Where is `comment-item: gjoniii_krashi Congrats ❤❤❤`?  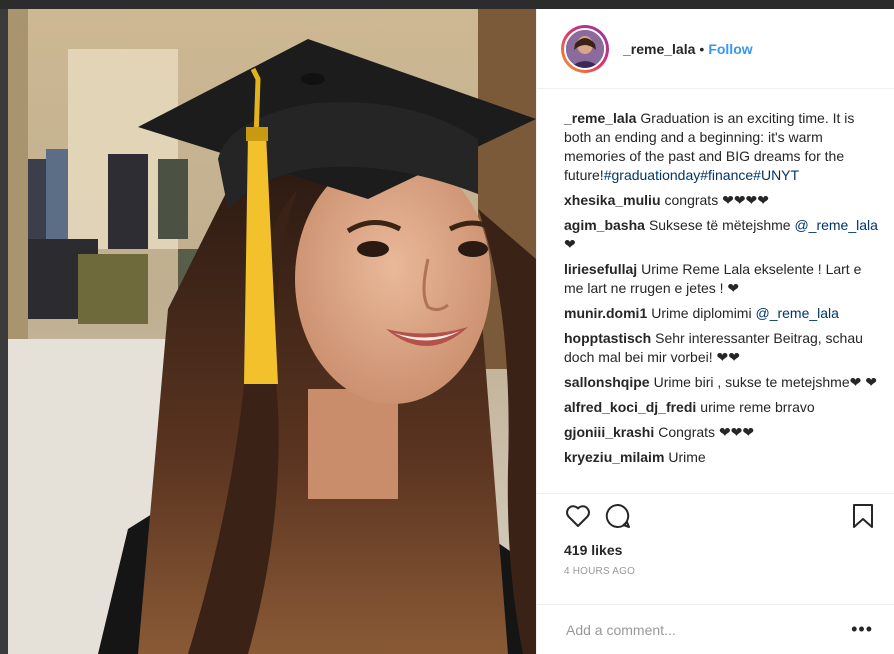 comment-item: gjoniii_krashi Congrats ❤❤❤ is located at coordinates (722, 432).